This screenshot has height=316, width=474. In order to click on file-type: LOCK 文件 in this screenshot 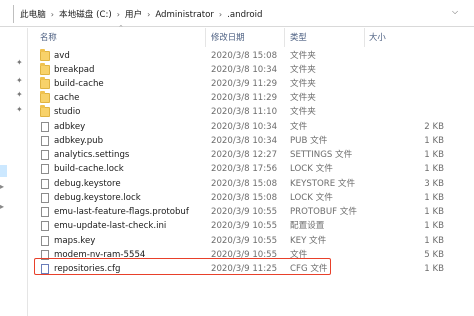, I will do `click(311, 198)`.